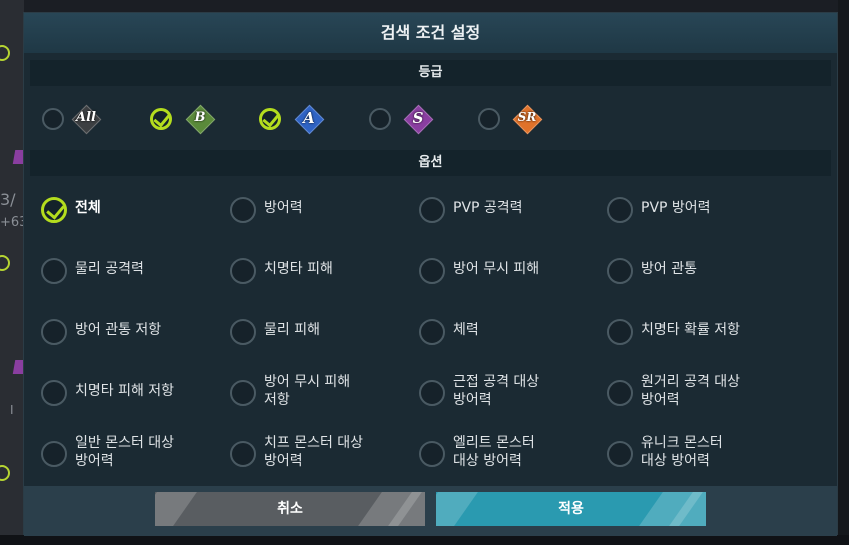 The width and height of the screenshot is (849, 545). Describe the element at coordinates (404, 119) in the screenshot. I see `grade-option-s: S` at that location.